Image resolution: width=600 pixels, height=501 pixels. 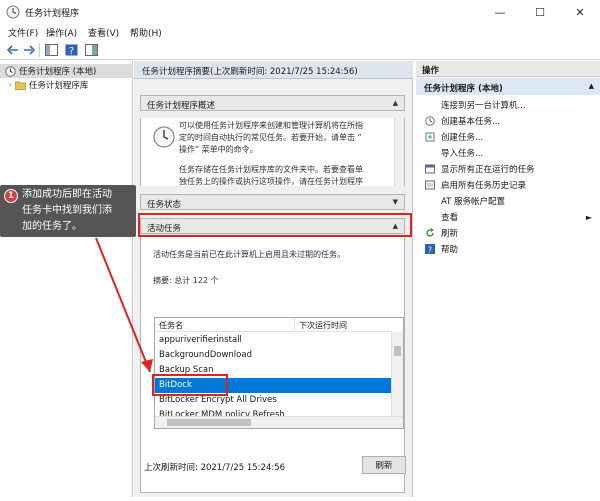 What do you see at coordinates (13, 12) in the screenshot?
I see `task-scheduler-icon` at bounding box center [13, 12].